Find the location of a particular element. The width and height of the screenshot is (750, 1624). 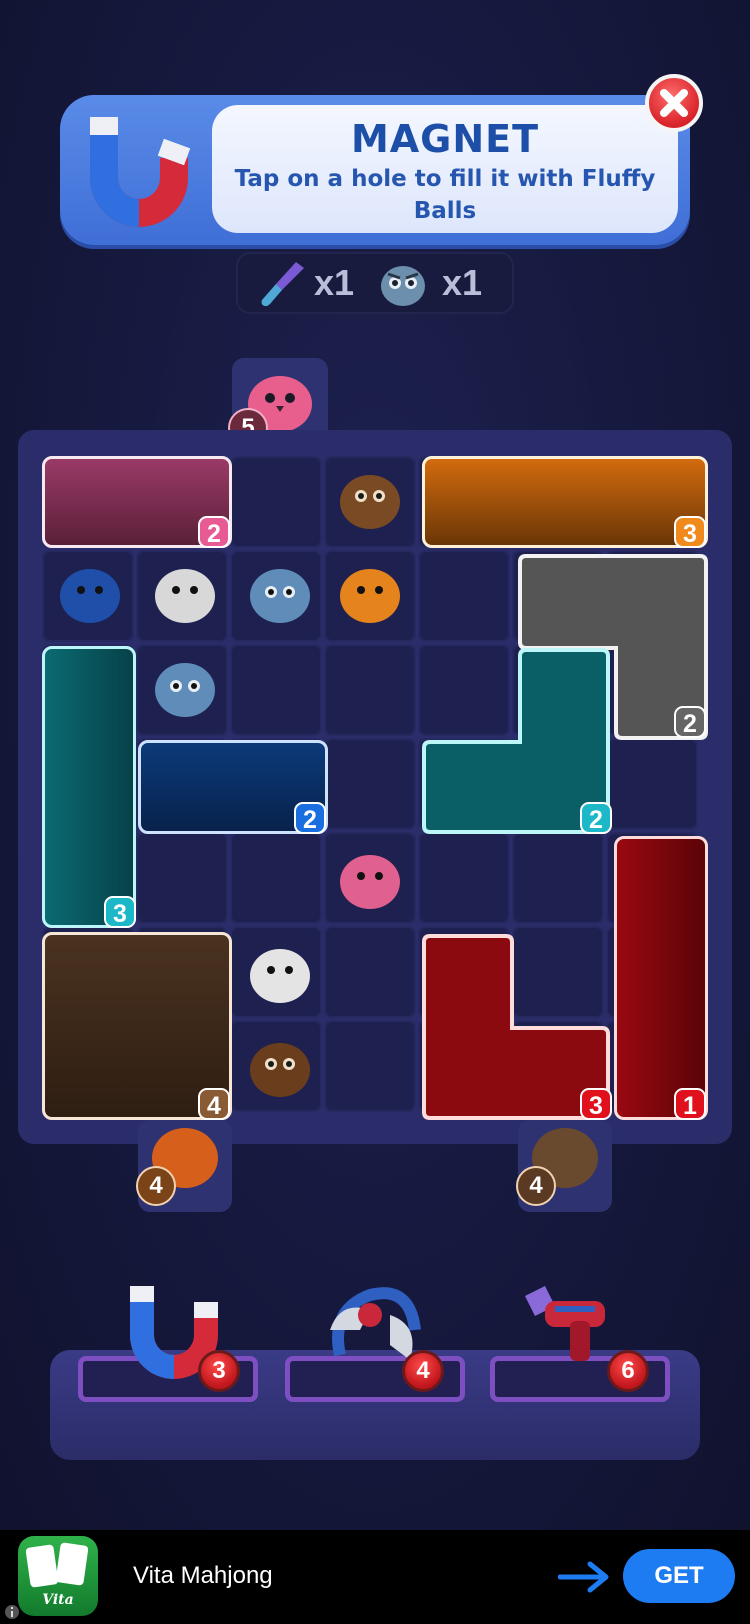

magnet-count: 3 is located at coordinates (219, 1371).